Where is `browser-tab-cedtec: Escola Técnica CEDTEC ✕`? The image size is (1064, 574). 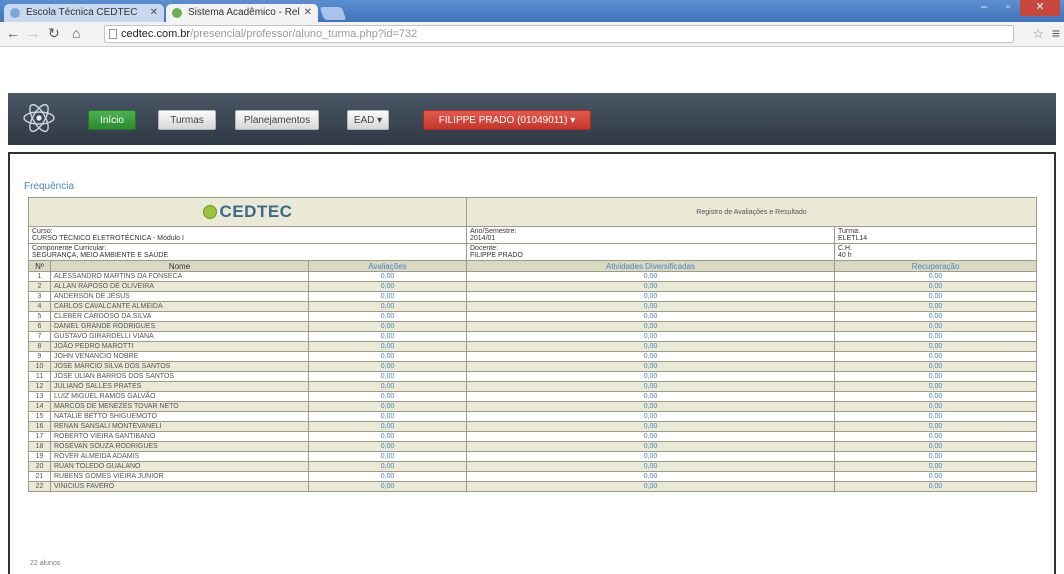 browser-tab-cedtec: Escola Técnica CEDTEC ✕ is located at coordinates (84, 13).